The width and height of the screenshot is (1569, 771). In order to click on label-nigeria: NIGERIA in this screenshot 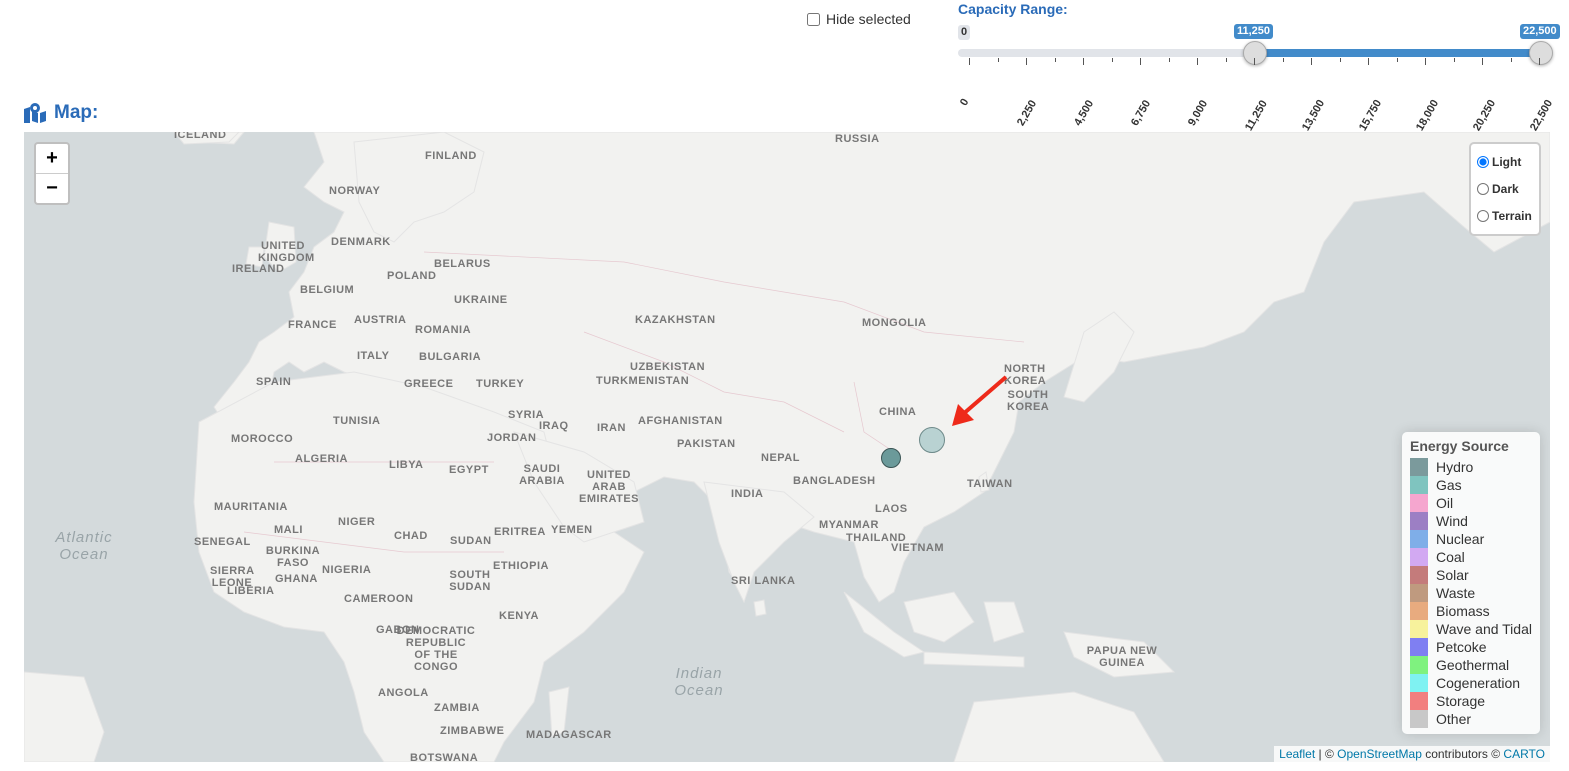, I will do `click(347, 570)`.